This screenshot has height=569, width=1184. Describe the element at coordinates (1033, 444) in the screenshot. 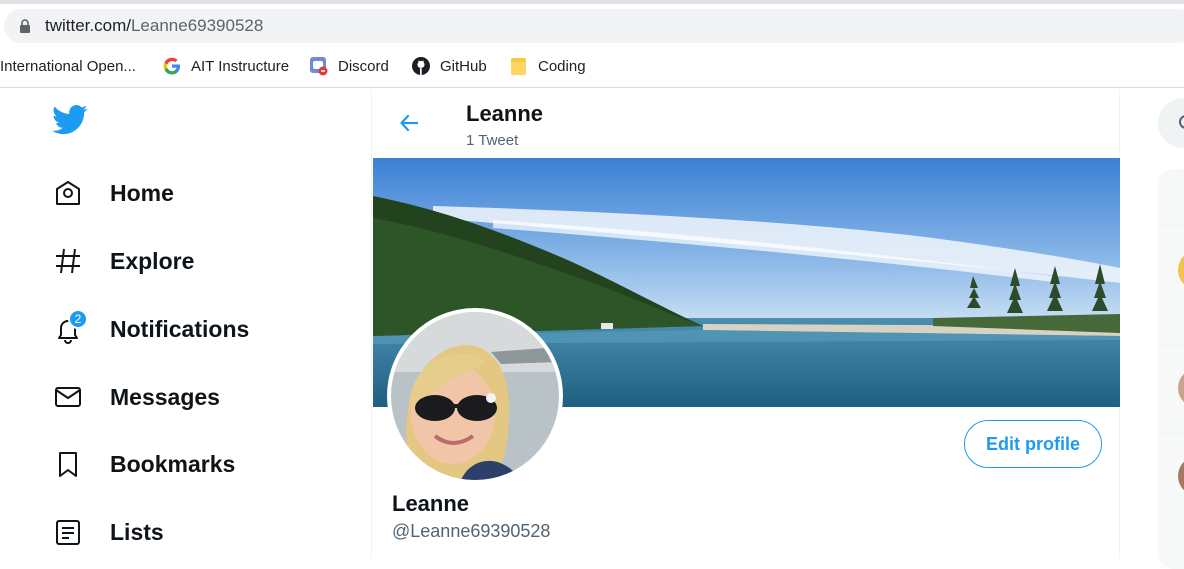

I see `edit-profile-button: Edit profile` at that location.